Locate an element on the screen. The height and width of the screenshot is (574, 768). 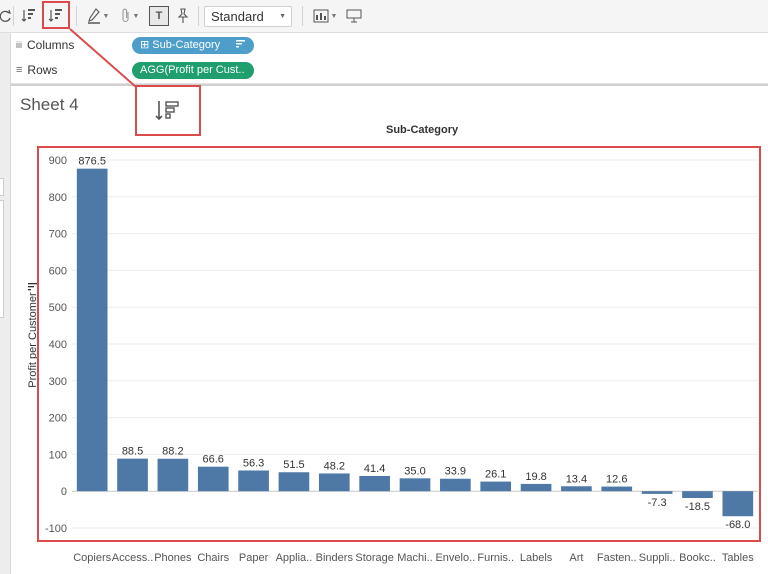
y-axis-sort-icon is located at coordinates (32, 287).